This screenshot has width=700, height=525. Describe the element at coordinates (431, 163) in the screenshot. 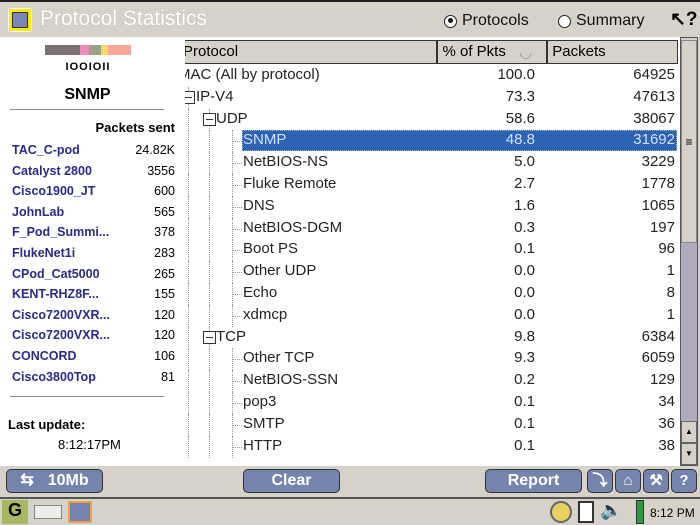

I see `table-row: NetBIOS-NS 5.0 3229` at that location.